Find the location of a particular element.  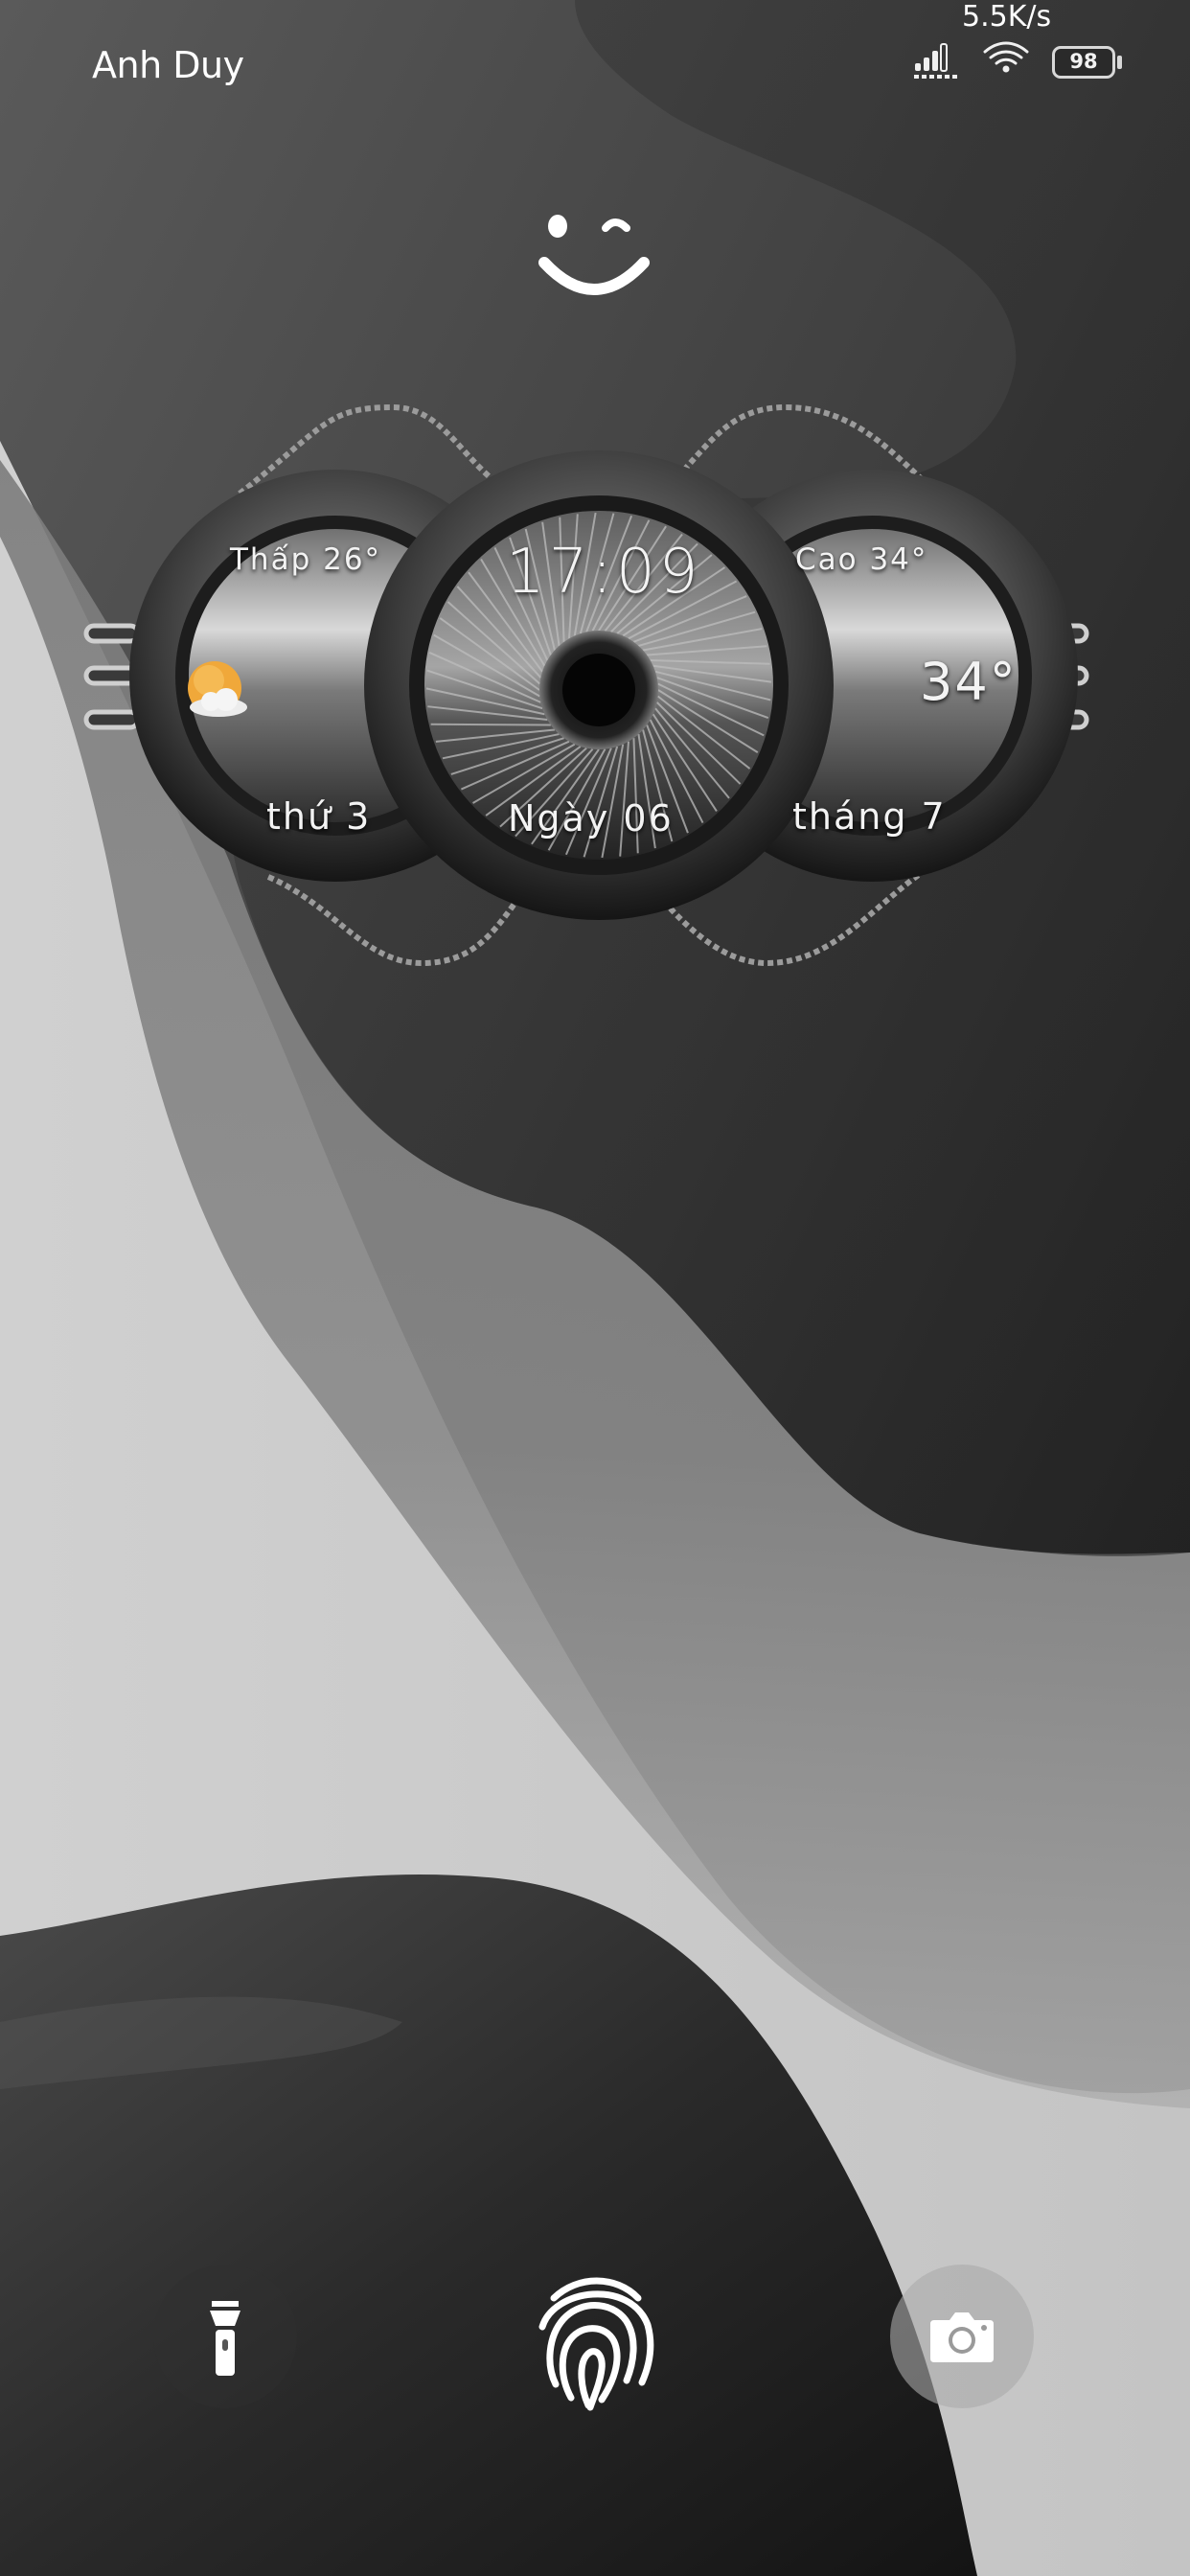

battery-percent: 98 is located at coordinates (1083, 62).